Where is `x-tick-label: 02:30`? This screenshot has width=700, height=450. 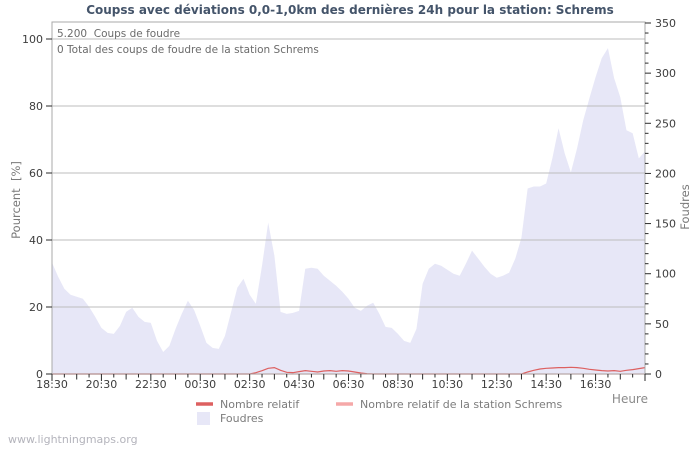 x-tick-label: 02:30 is located at coordinates (250, 384).